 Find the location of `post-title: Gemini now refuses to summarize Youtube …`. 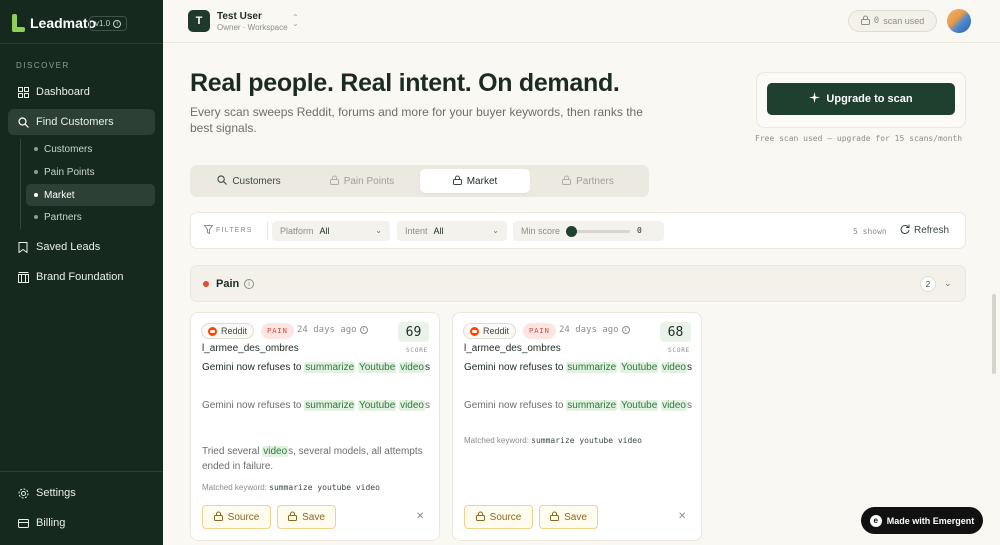

post-title: Gemini now refuses to summarize Youtube … is located at coordinates (578, 367).